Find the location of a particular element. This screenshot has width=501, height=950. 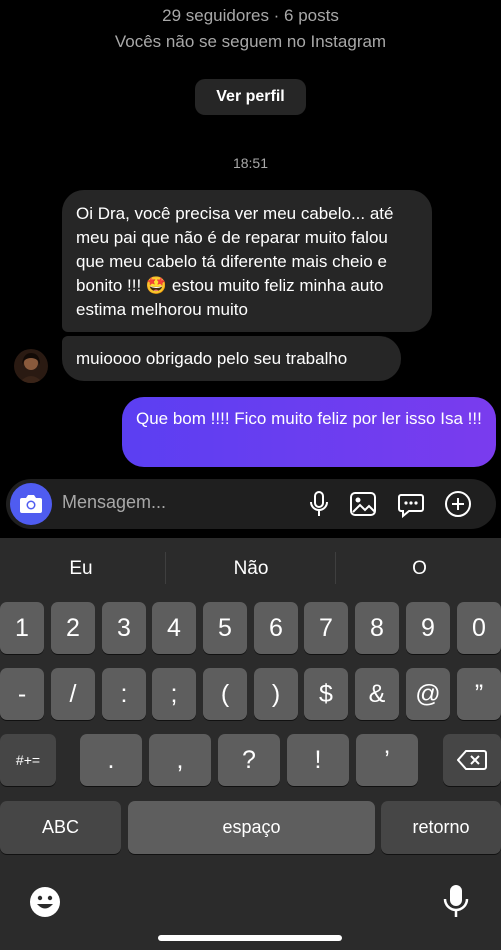

key-semicolon: ; is located at coordinates (174, 694).